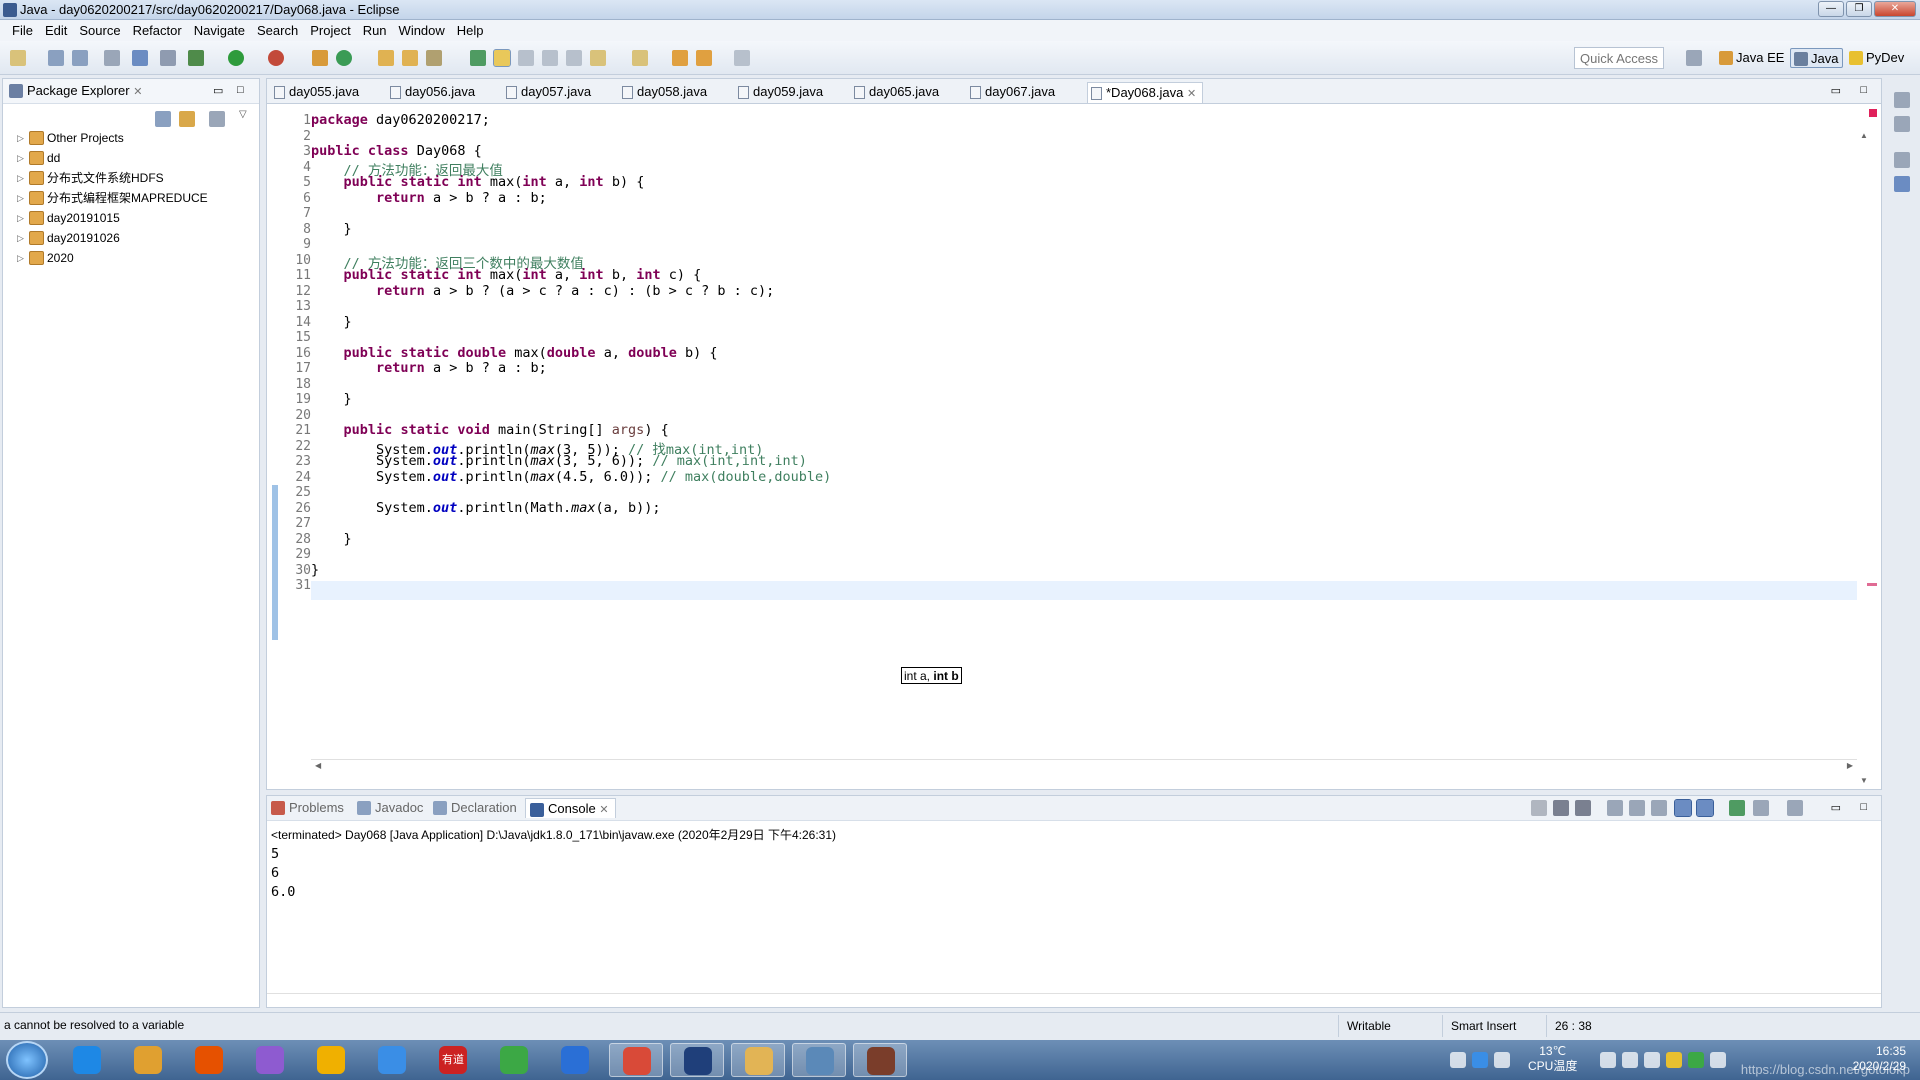  Describe the element at coordinates (276, 58) in the screenshot. I see `external-tools-icon` at that location.